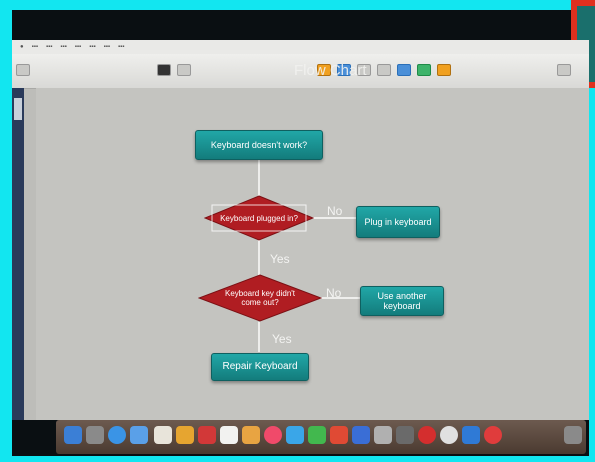 This screenshot has width=595, height=462. What do you see at coordinates (361, 435) in the screenshot?
I see `appstore-icon` at bounding box center [361, 435].